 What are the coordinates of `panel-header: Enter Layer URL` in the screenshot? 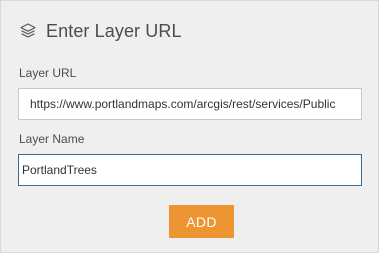 It's located at (100, 31).